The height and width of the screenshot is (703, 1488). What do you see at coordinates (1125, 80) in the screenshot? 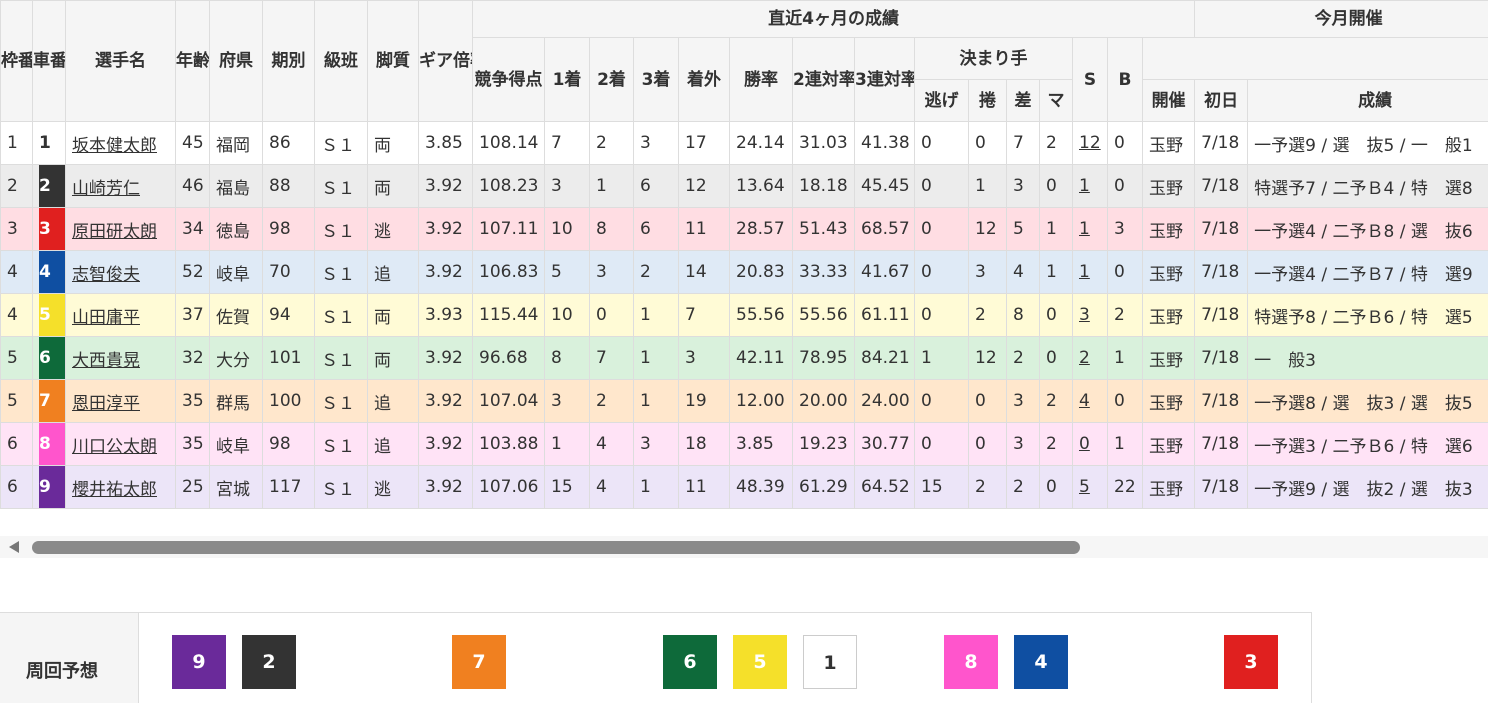
I see `header-b: B` at bounding box center [1125, 80].